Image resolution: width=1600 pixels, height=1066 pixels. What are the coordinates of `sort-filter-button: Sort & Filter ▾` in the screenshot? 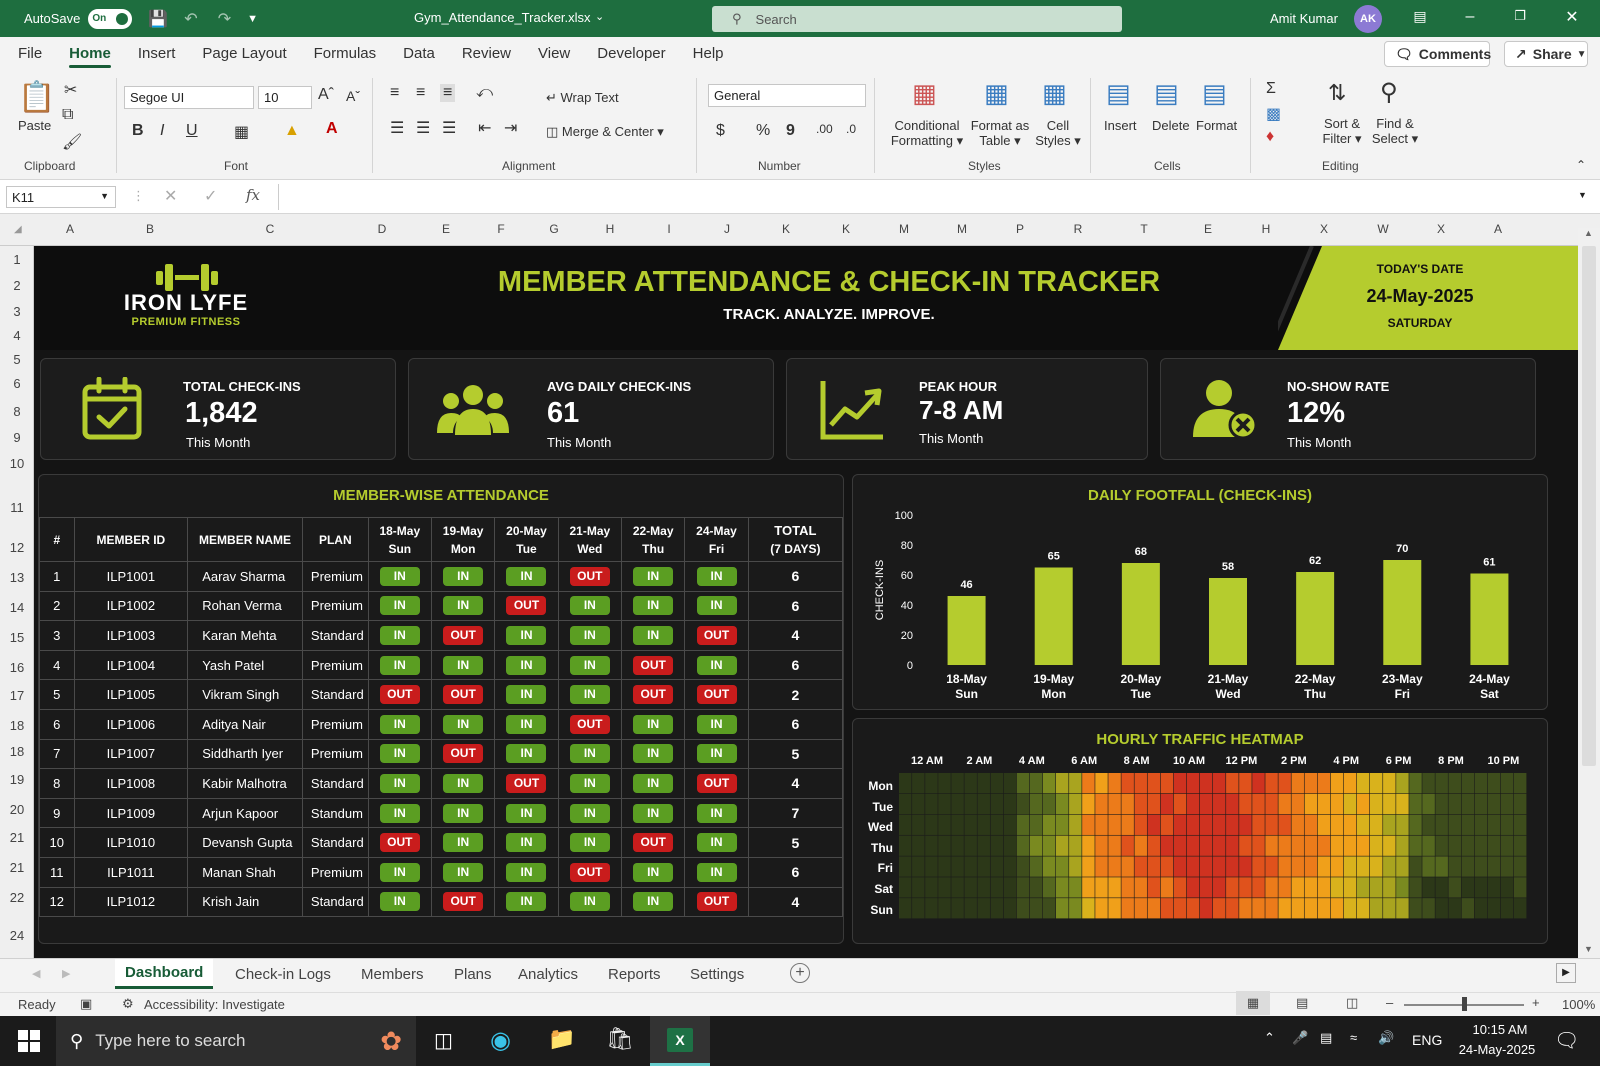 It's located at (1342, 131).